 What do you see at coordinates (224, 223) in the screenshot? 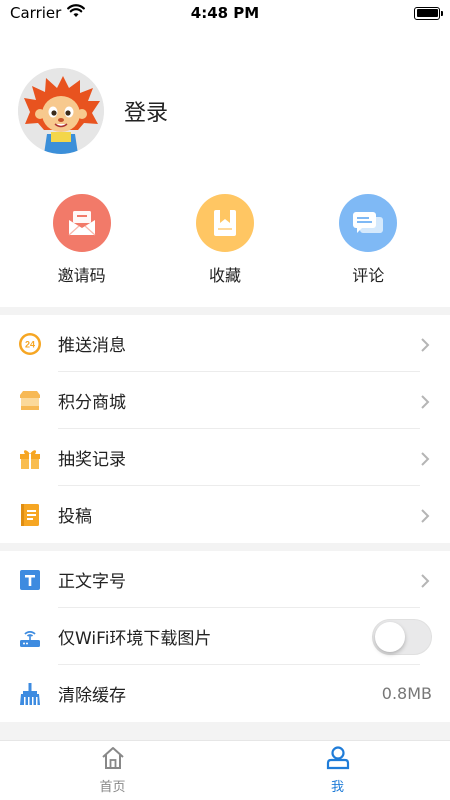
I see `bookmark-icon` at bounding box center [224, 223].